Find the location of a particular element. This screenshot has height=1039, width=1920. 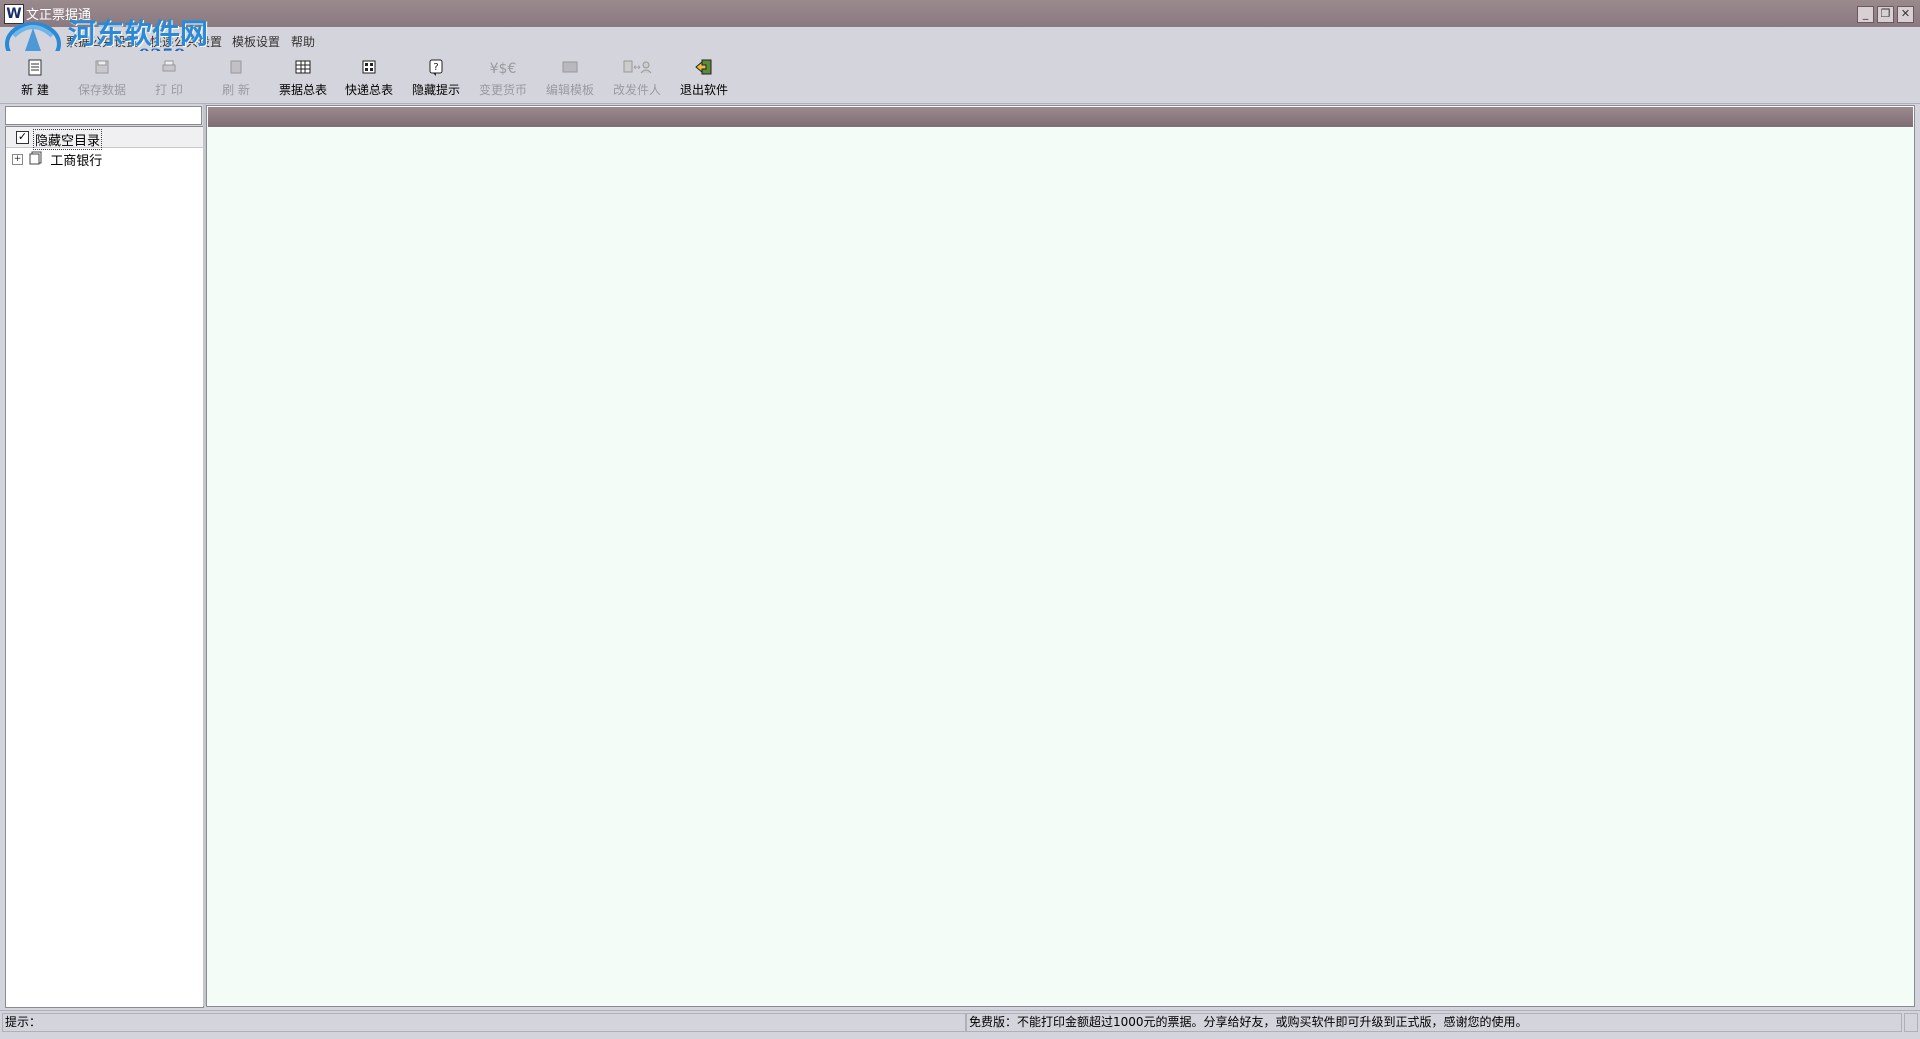

menu-bar: 票据公共设置 快递公共设置 模板设置 帮助 is located at coordinates (960, 39).